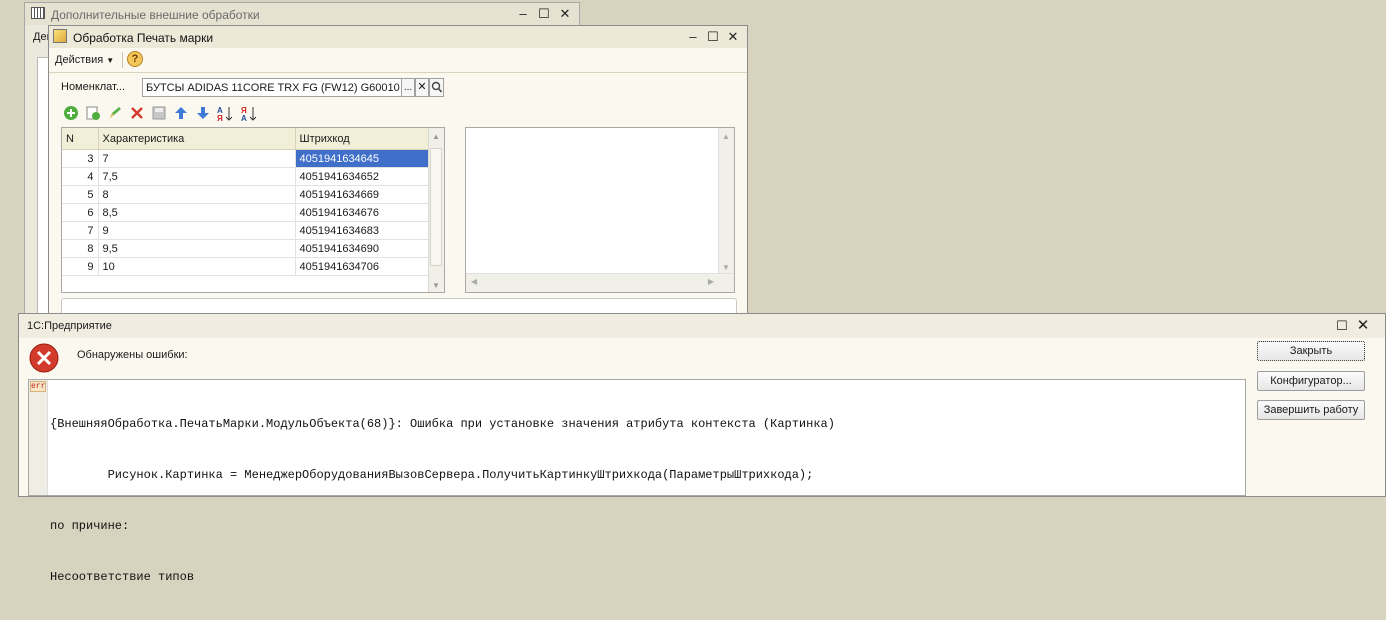 This screenshot has width=1386, height=620. I want to click on table-row: 5 8 4051941634669, so click(246, 194).